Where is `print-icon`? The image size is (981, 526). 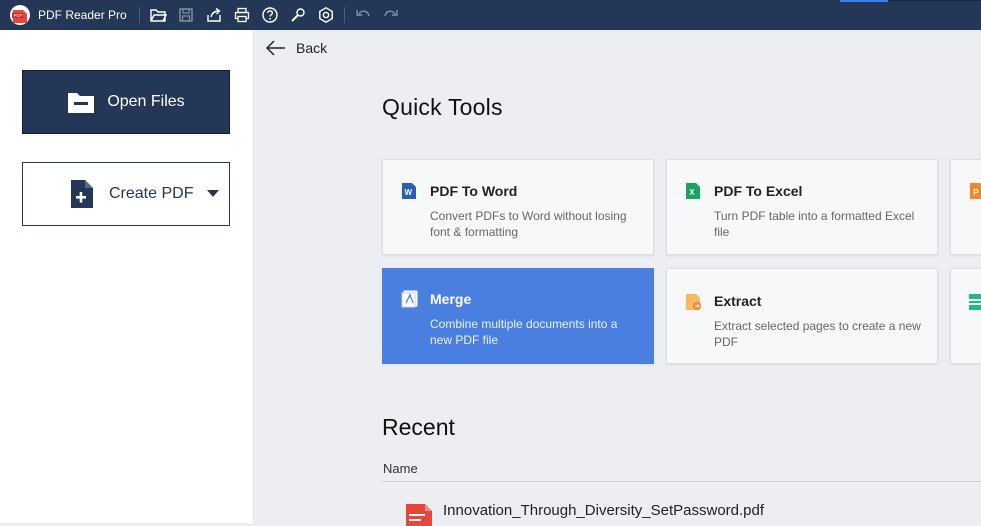
print-icon is located at coordinates (241, 15).